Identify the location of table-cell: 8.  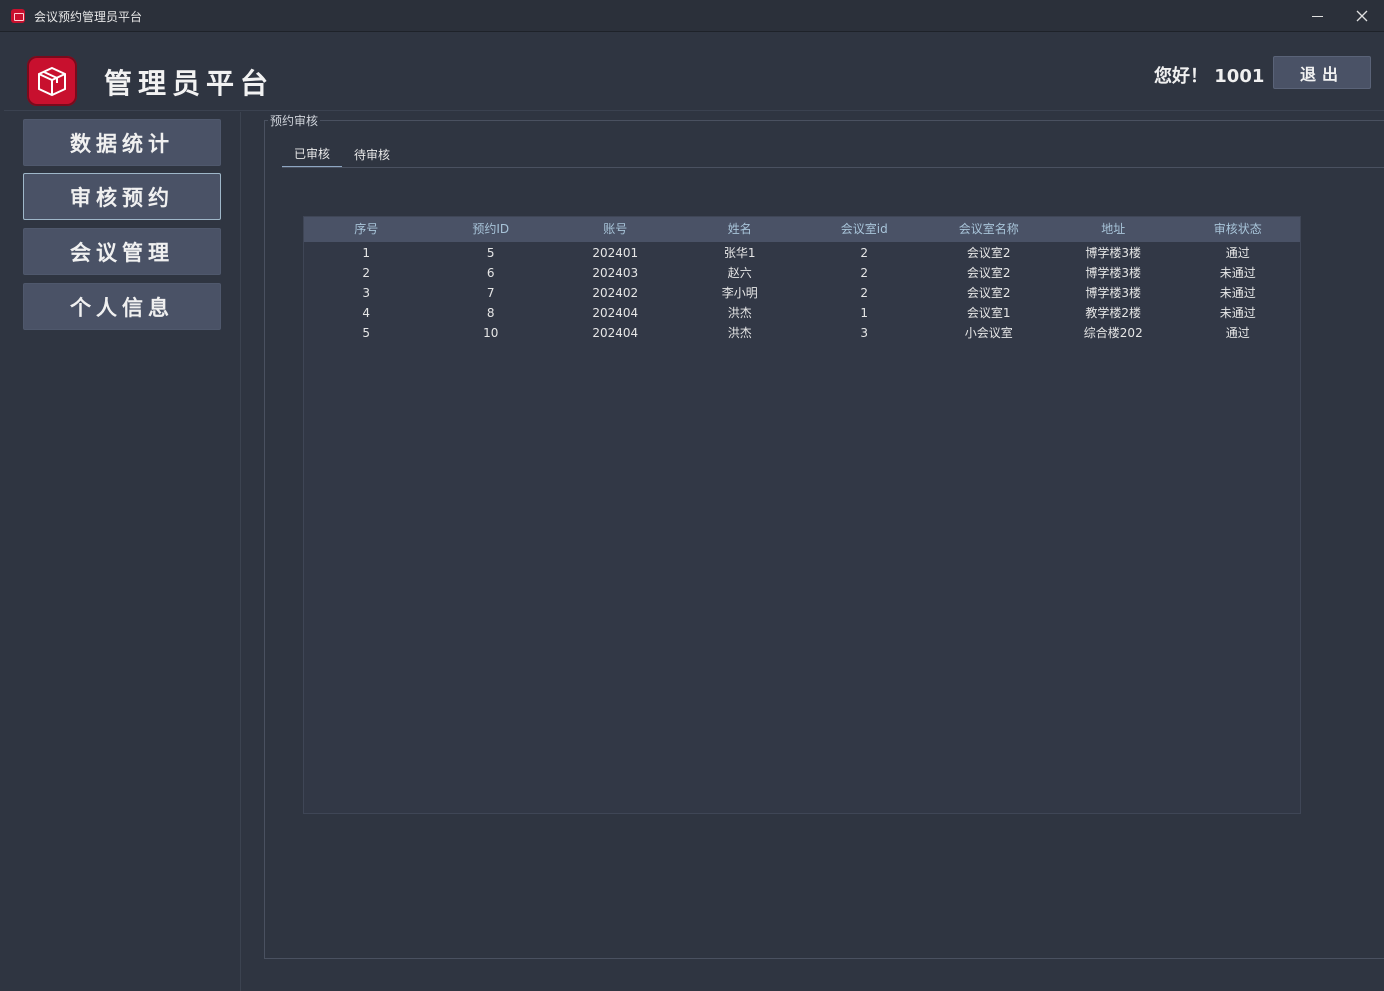
(490, 313).